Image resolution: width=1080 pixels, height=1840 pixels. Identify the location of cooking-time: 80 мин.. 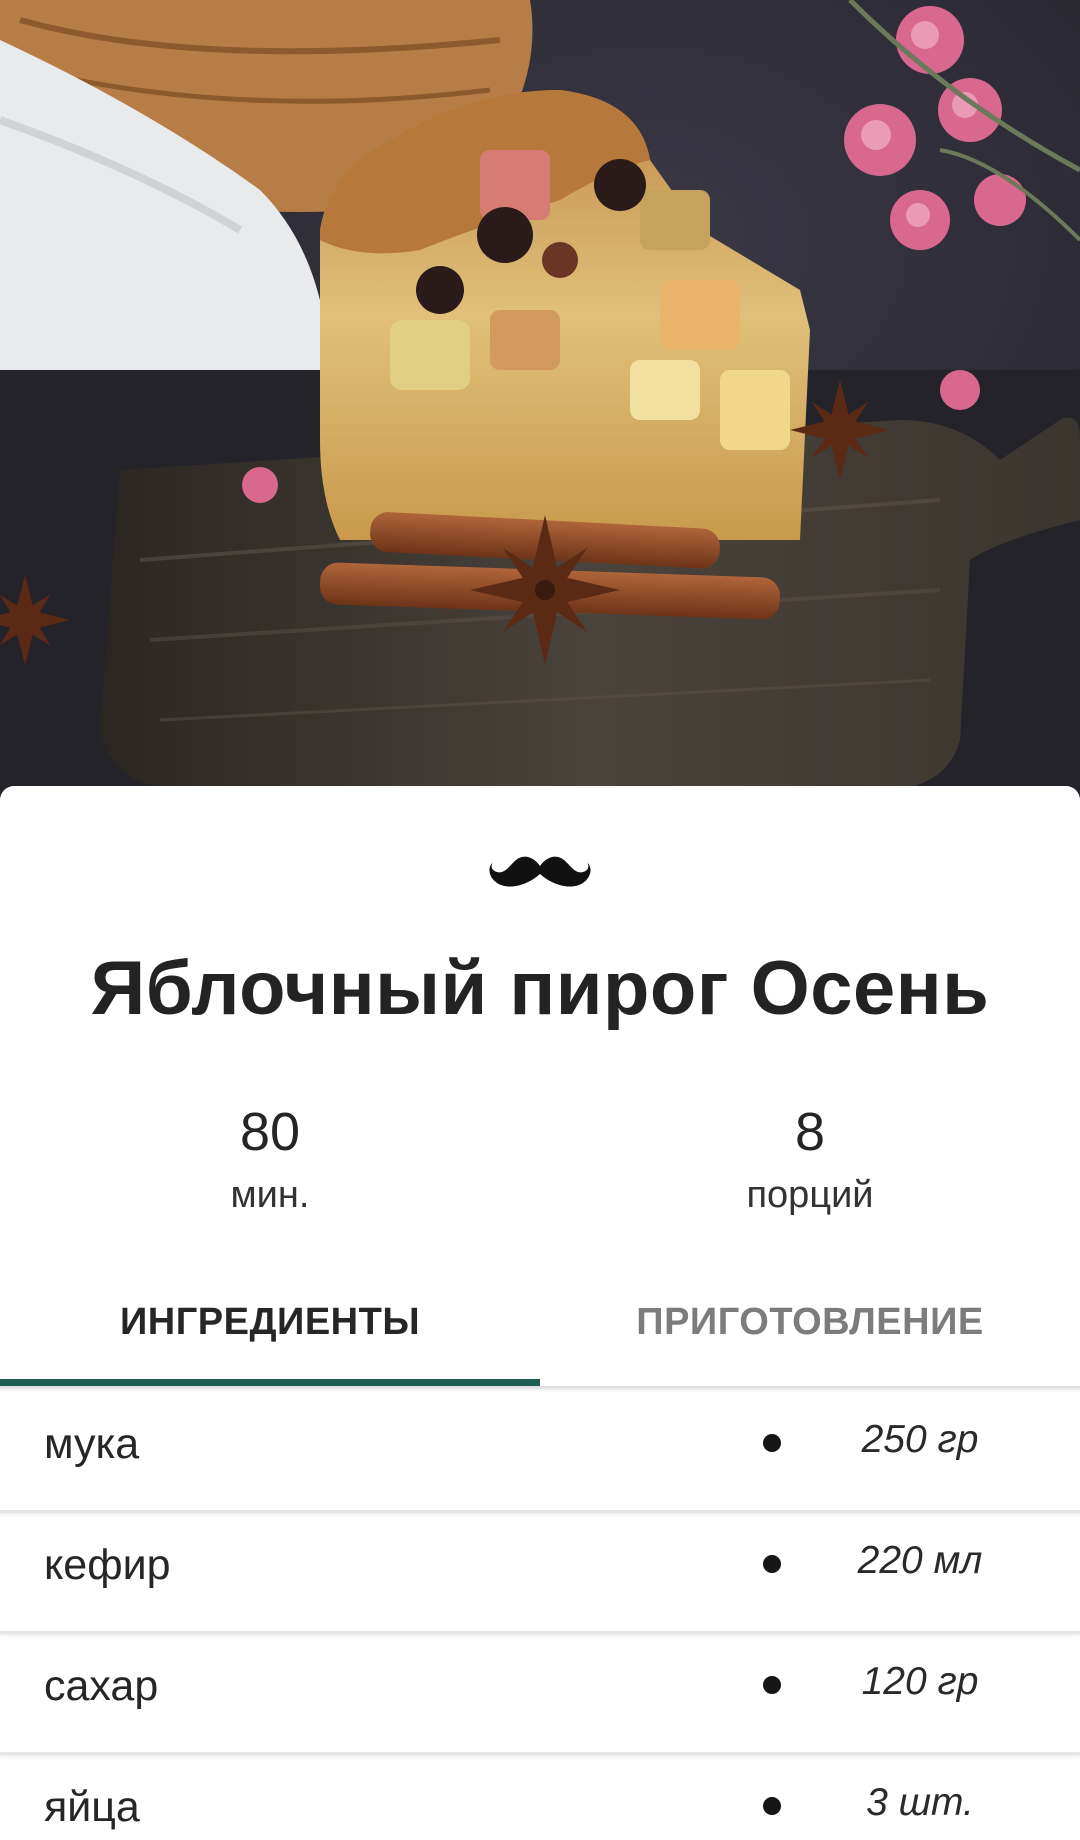
(270, 1160).